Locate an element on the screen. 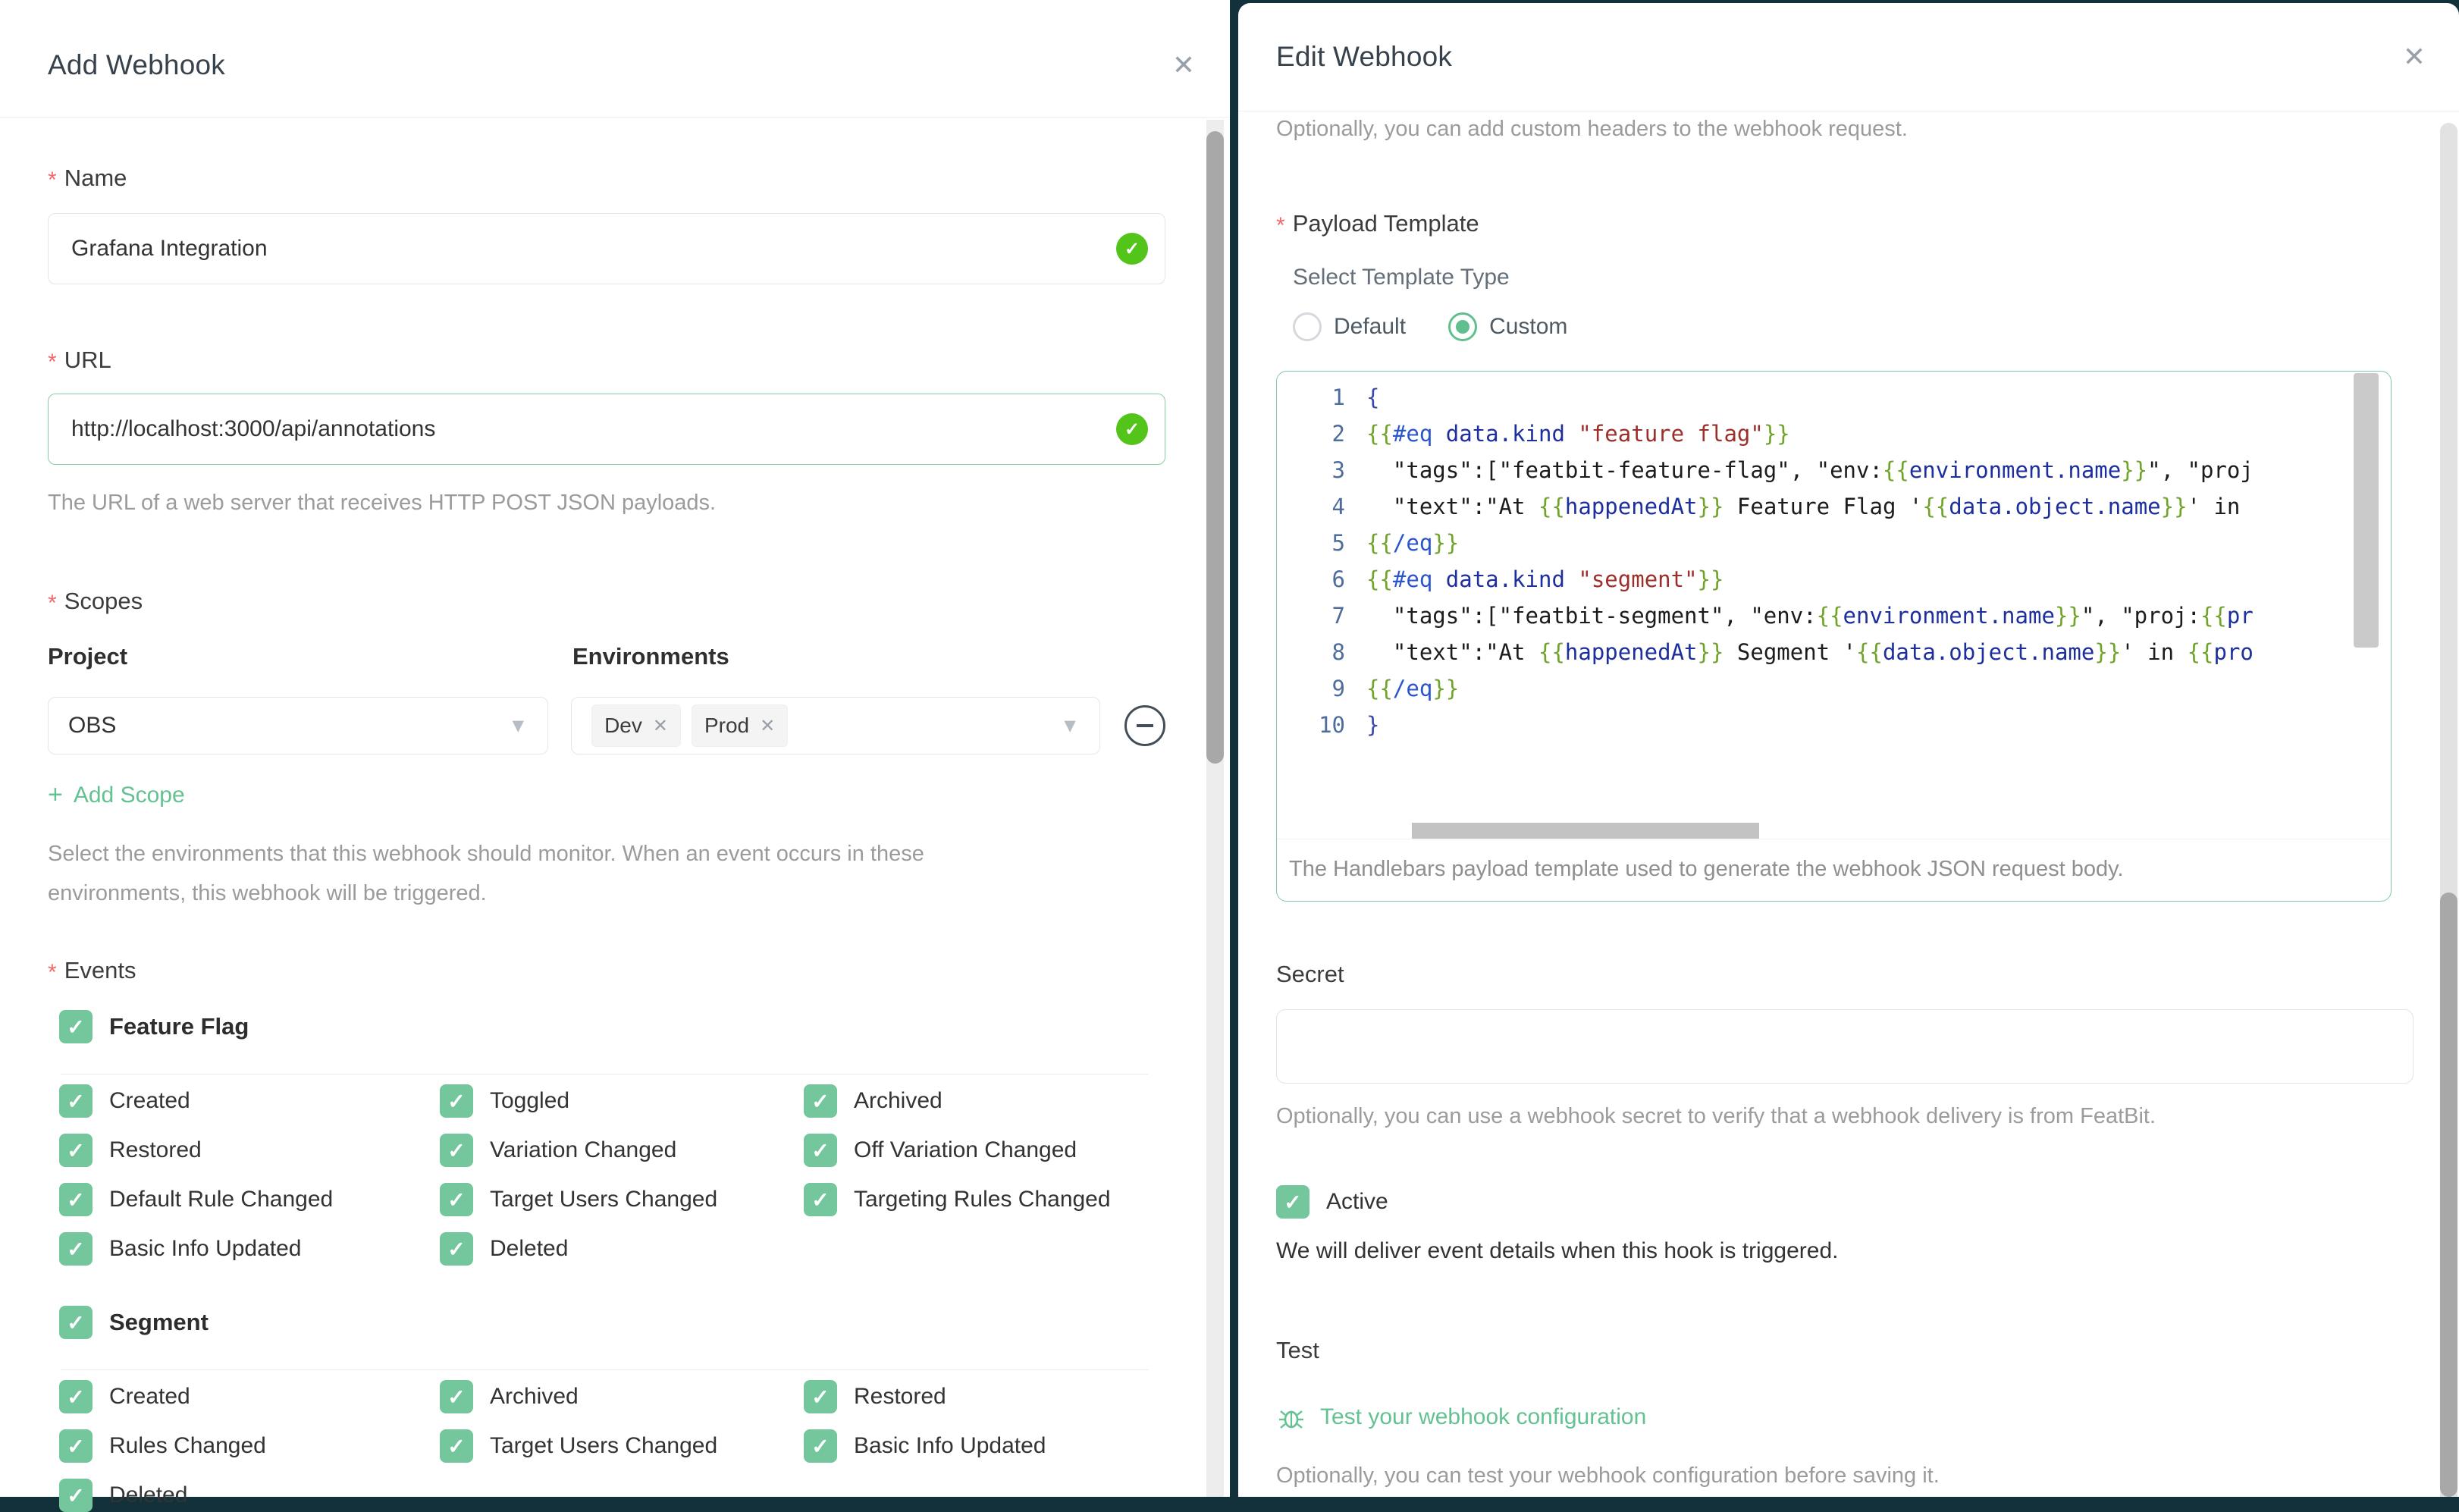  checkbox-label: Basic Info Updated is located at coordinates (206, 1248).